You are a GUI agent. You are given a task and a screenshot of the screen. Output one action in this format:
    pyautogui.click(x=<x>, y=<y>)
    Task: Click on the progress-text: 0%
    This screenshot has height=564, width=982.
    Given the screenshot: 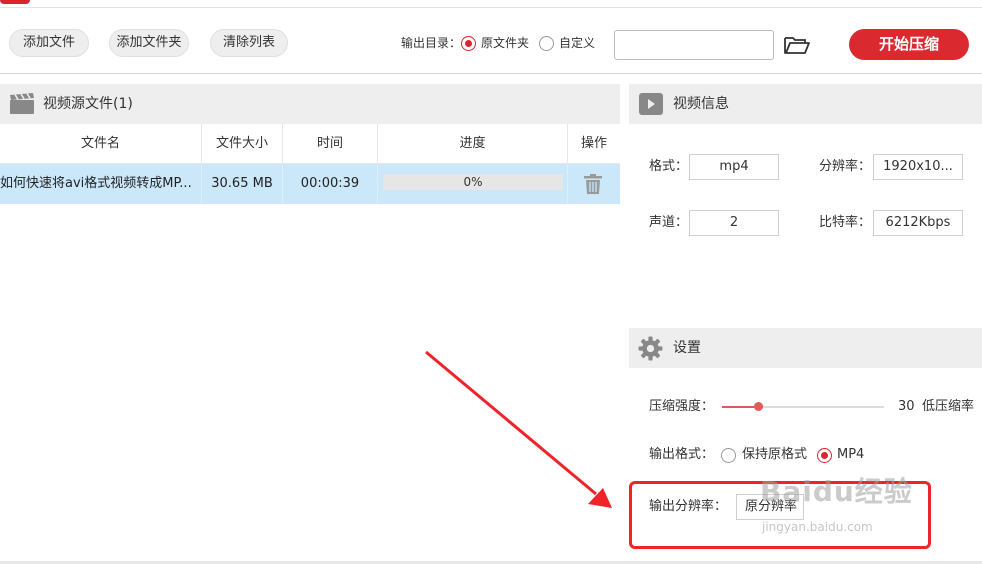 What is the action you would take?
    pyautogui.click(x=473, y=182)
    